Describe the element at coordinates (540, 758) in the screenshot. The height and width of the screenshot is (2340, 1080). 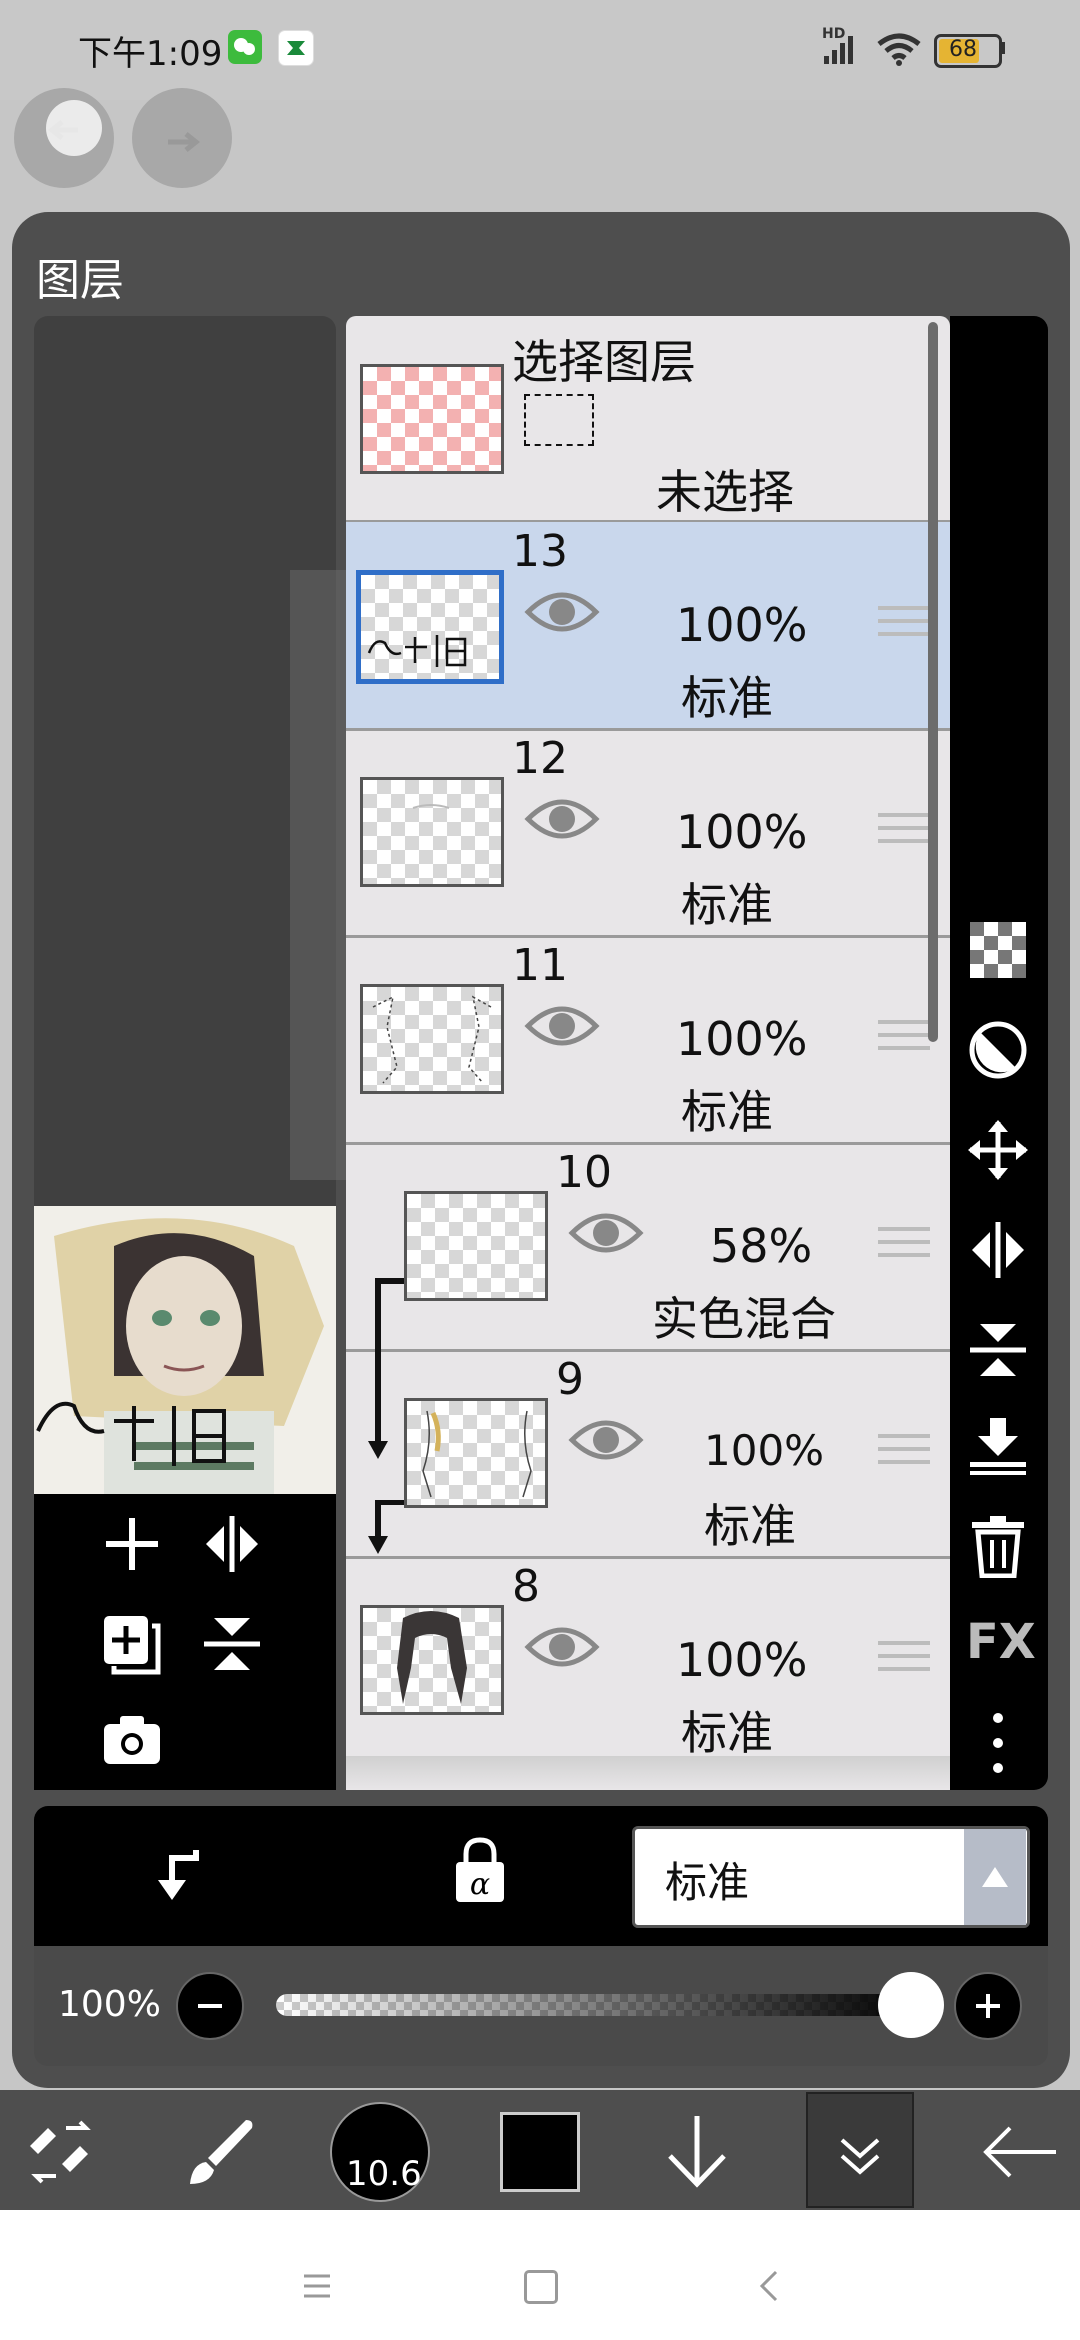
I see `layer-number: 12` at that location.